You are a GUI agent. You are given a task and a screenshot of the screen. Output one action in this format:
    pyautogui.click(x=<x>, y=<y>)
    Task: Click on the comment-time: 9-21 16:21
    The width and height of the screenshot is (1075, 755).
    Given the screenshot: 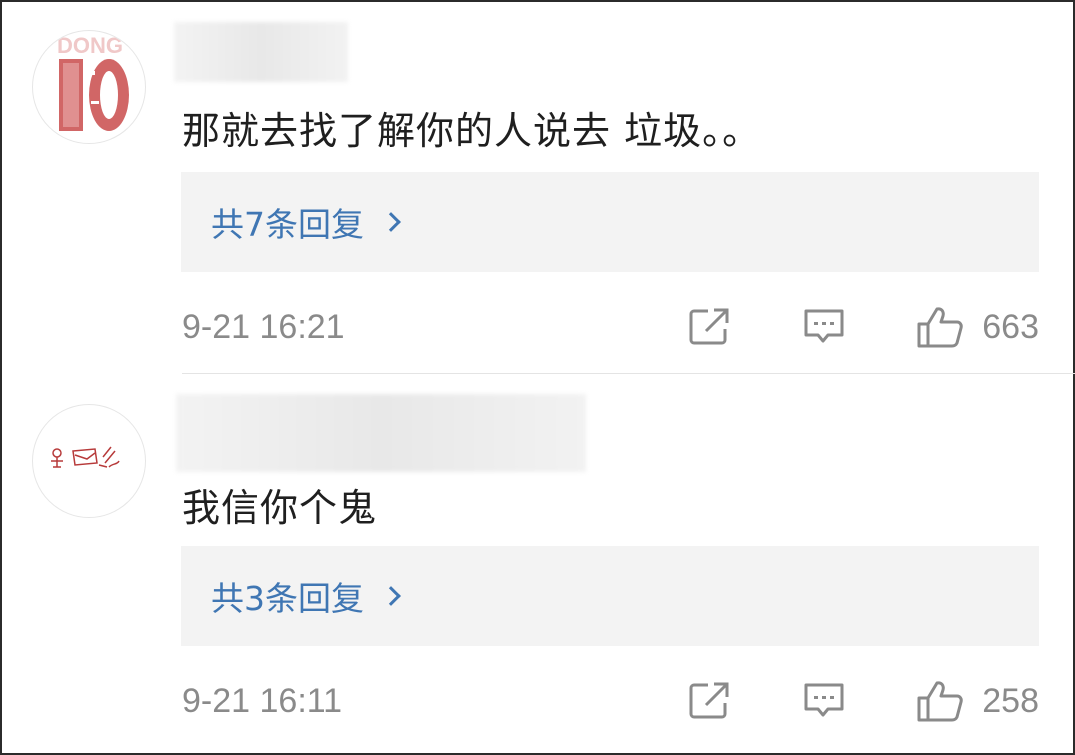 What is the action you would take?
    pyautogui.click(x=263, y=326)
    